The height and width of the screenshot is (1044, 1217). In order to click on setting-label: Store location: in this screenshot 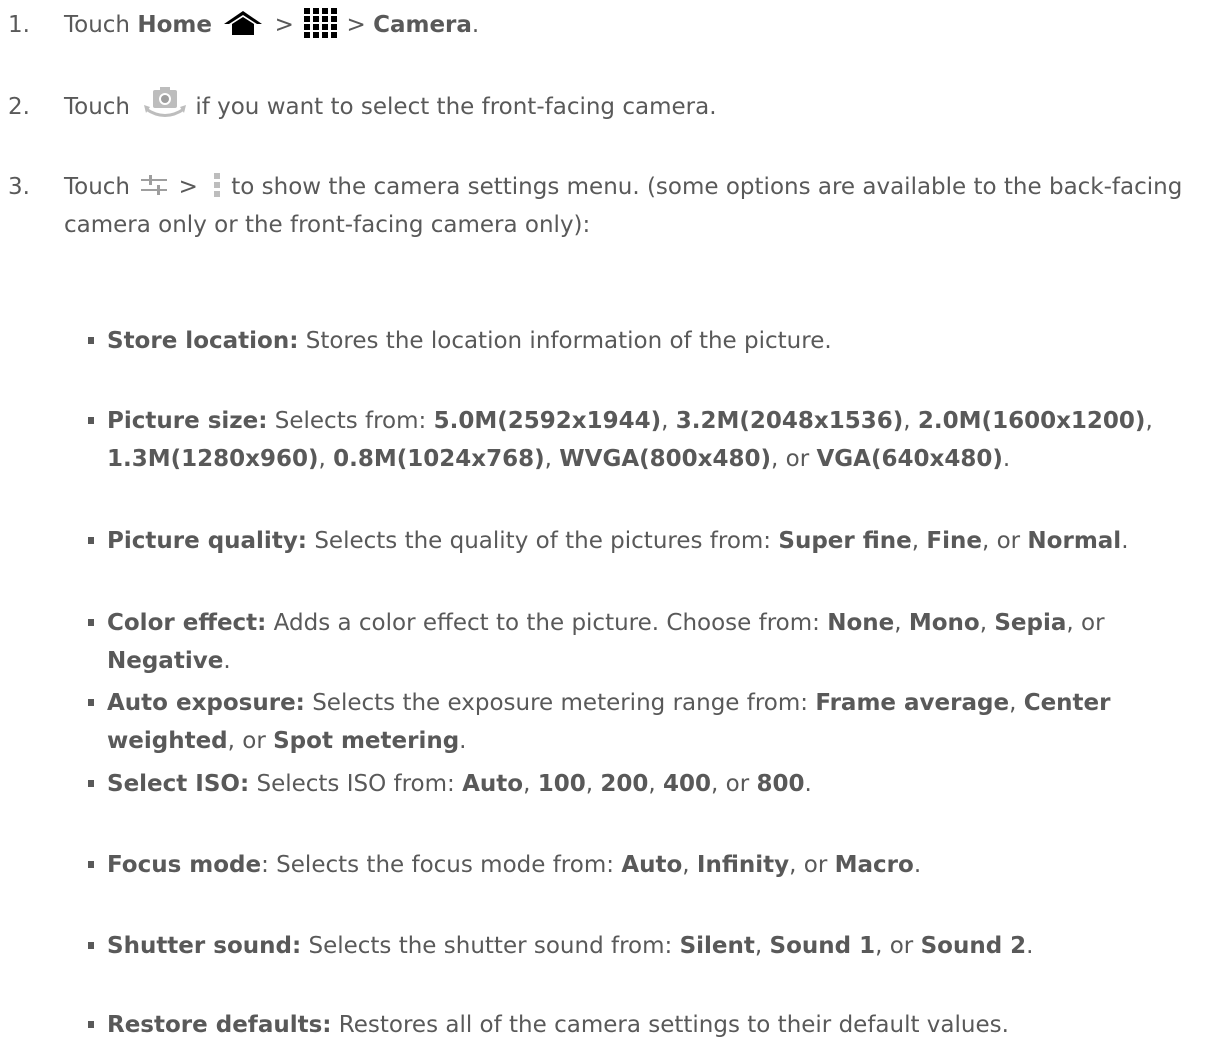, I will do `click(203, 341)`.